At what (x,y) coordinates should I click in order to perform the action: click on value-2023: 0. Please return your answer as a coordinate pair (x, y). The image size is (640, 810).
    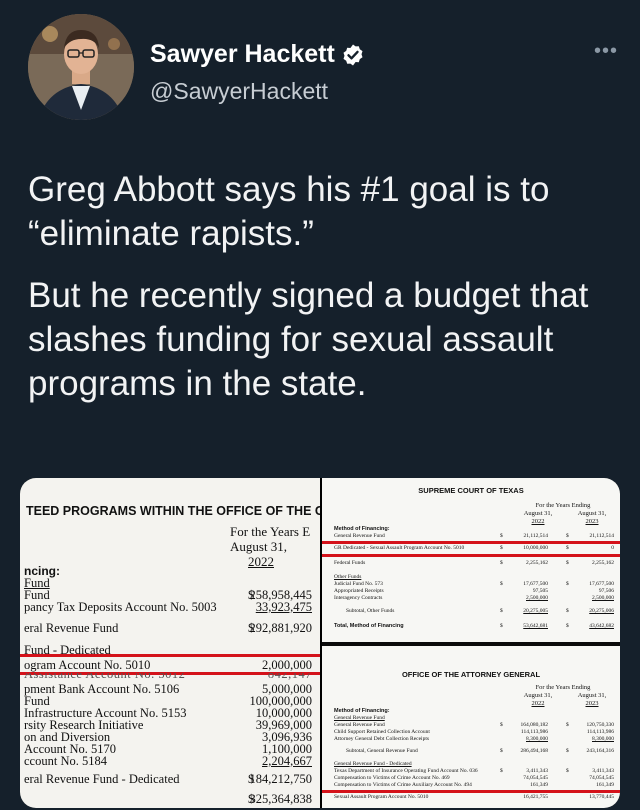
    Looking at the image, I should click on (612, 548).